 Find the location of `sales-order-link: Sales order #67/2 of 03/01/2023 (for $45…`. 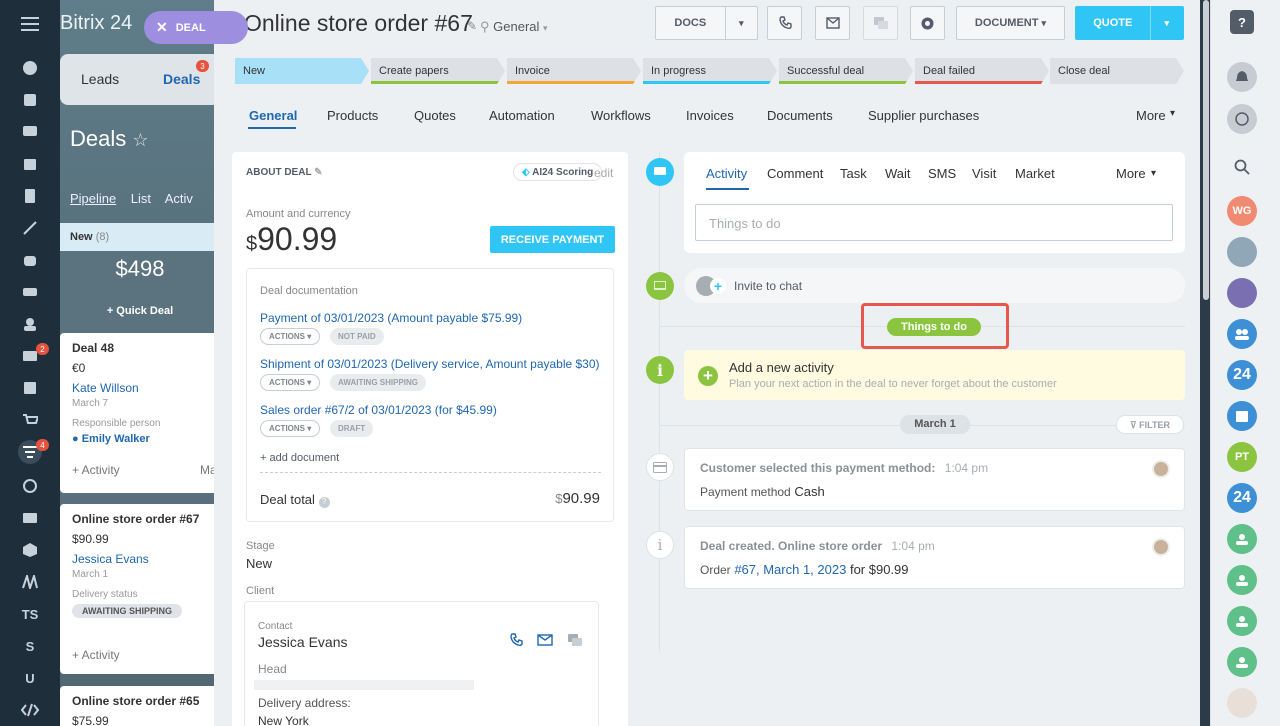

sales-order-link: Sales order #67/2 of 03/01/2023 (for $45… is located at coordinates (378, 410).